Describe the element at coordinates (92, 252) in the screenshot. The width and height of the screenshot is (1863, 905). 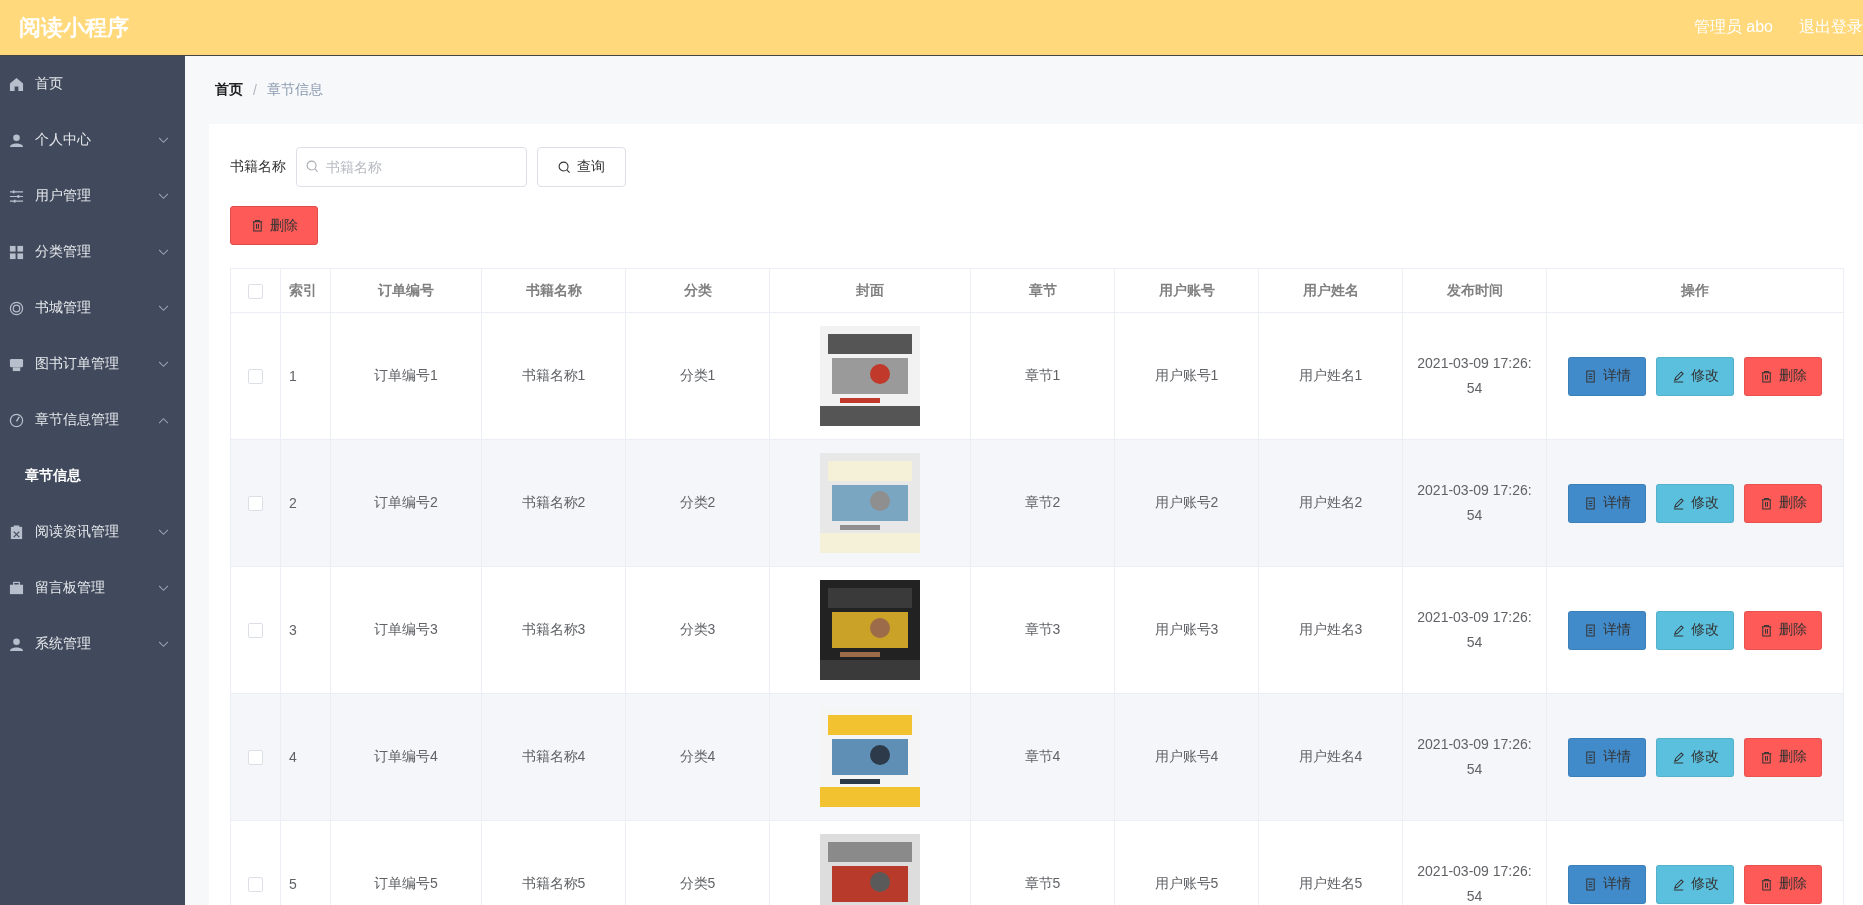
I see `sidebar-item: 分类管理` at that location.